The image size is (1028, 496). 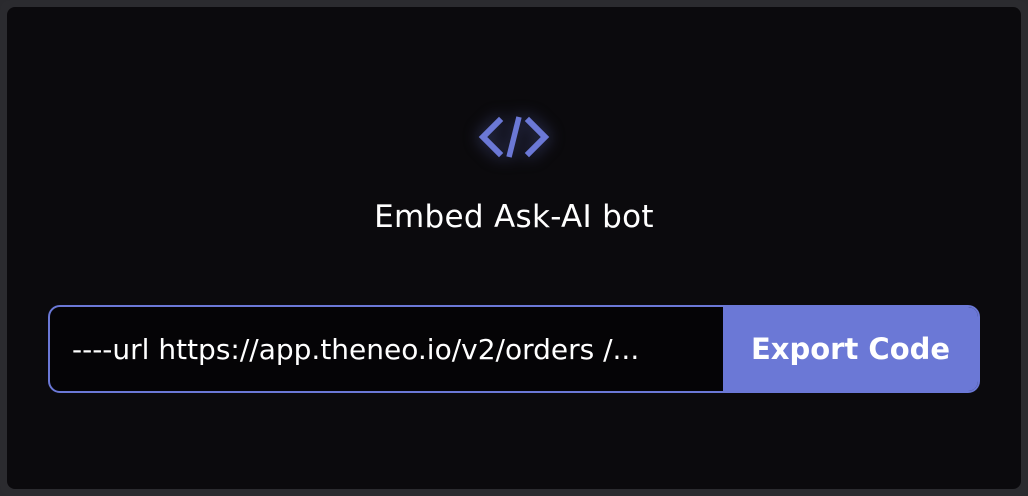 What do you see at coordinates (514, 217) in the screenshot?
I see `dialog-title: Embed Ask-AI bot` at bounding box center [514, 217].